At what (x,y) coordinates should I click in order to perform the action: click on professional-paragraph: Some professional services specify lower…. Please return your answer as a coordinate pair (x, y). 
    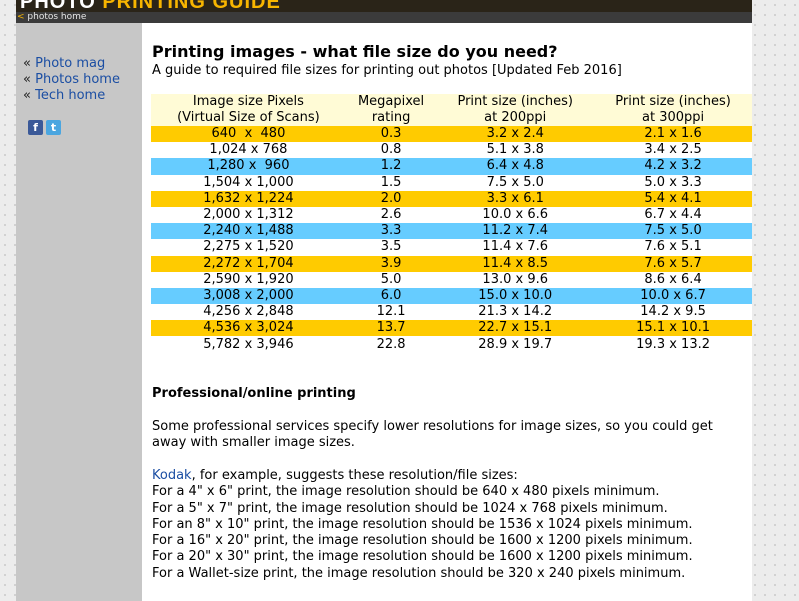
    Looking at the image, I should click on (432, 434).